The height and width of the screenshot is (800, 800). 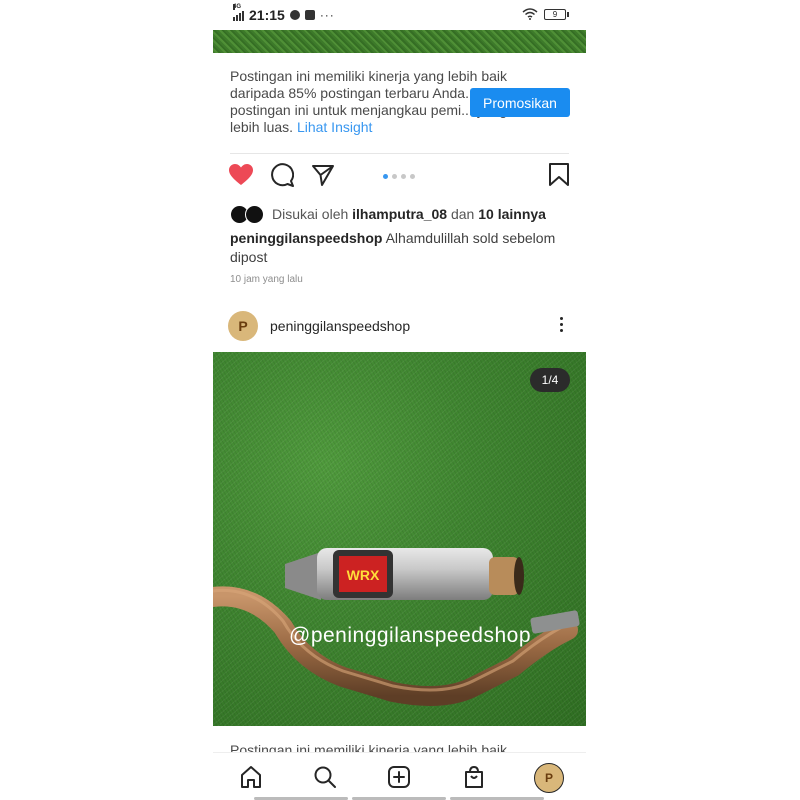 I want to click on avatar, so click(x=254, y=214).